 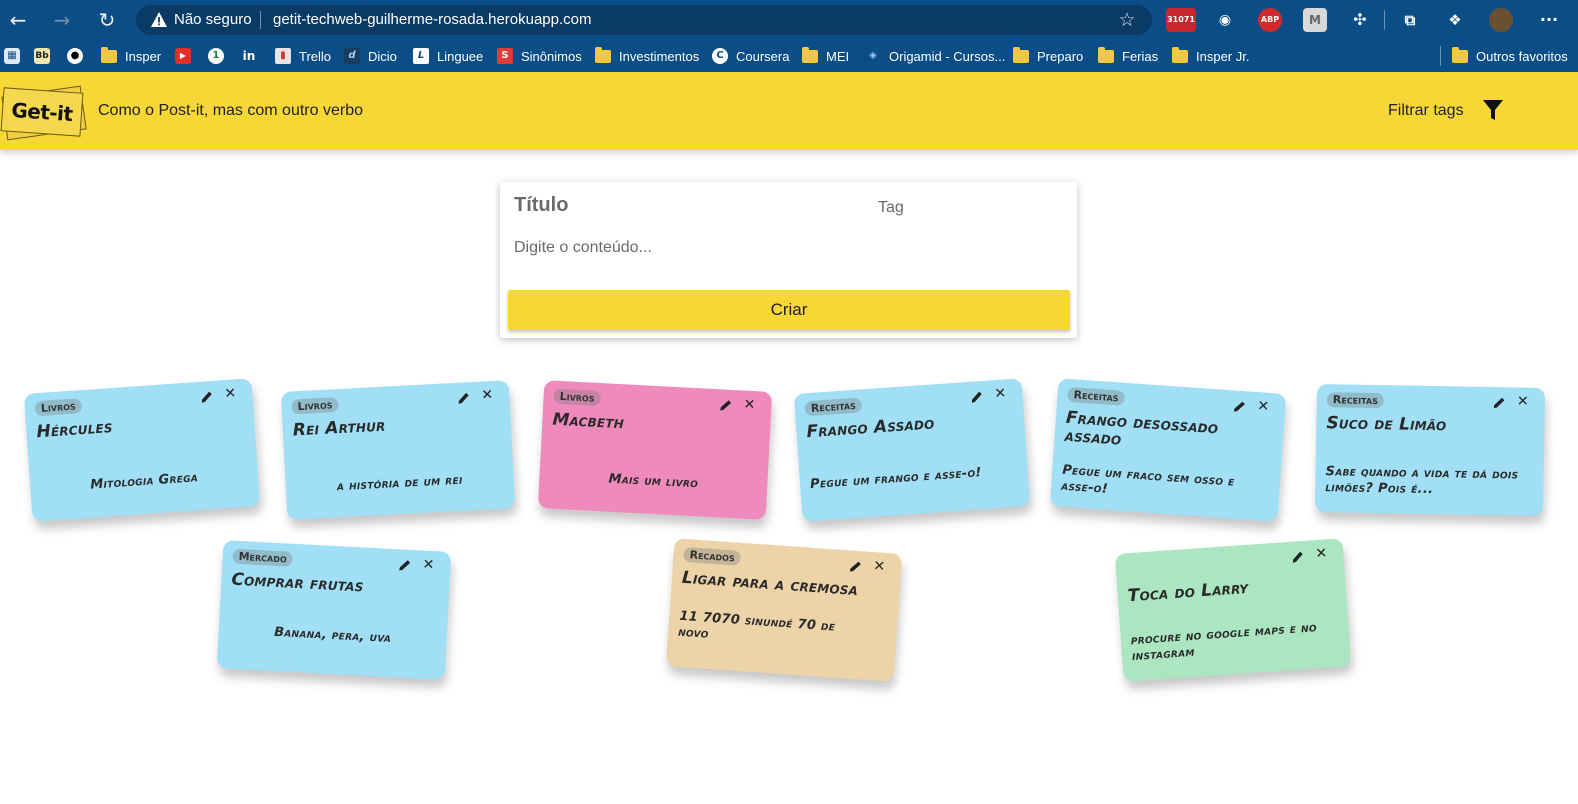 What do you see at coordinates (370, 56) in the screenshot?
I see `bookmark-dicio: d Dicio` at bounding box center [370, 56].